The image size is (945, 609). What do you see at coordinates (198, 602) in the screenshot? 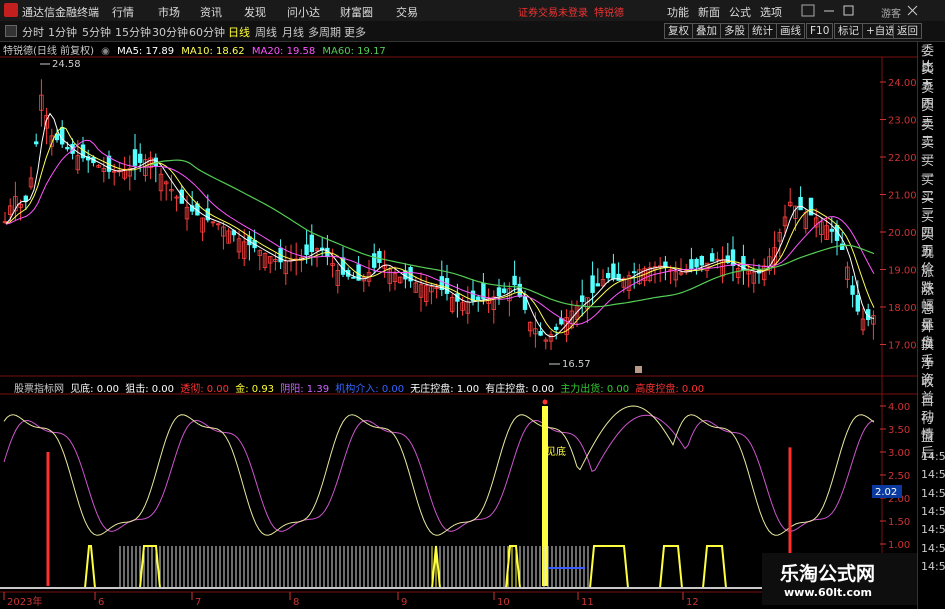
I see `date-tick-label: 7` at bounding box center [198, 602].